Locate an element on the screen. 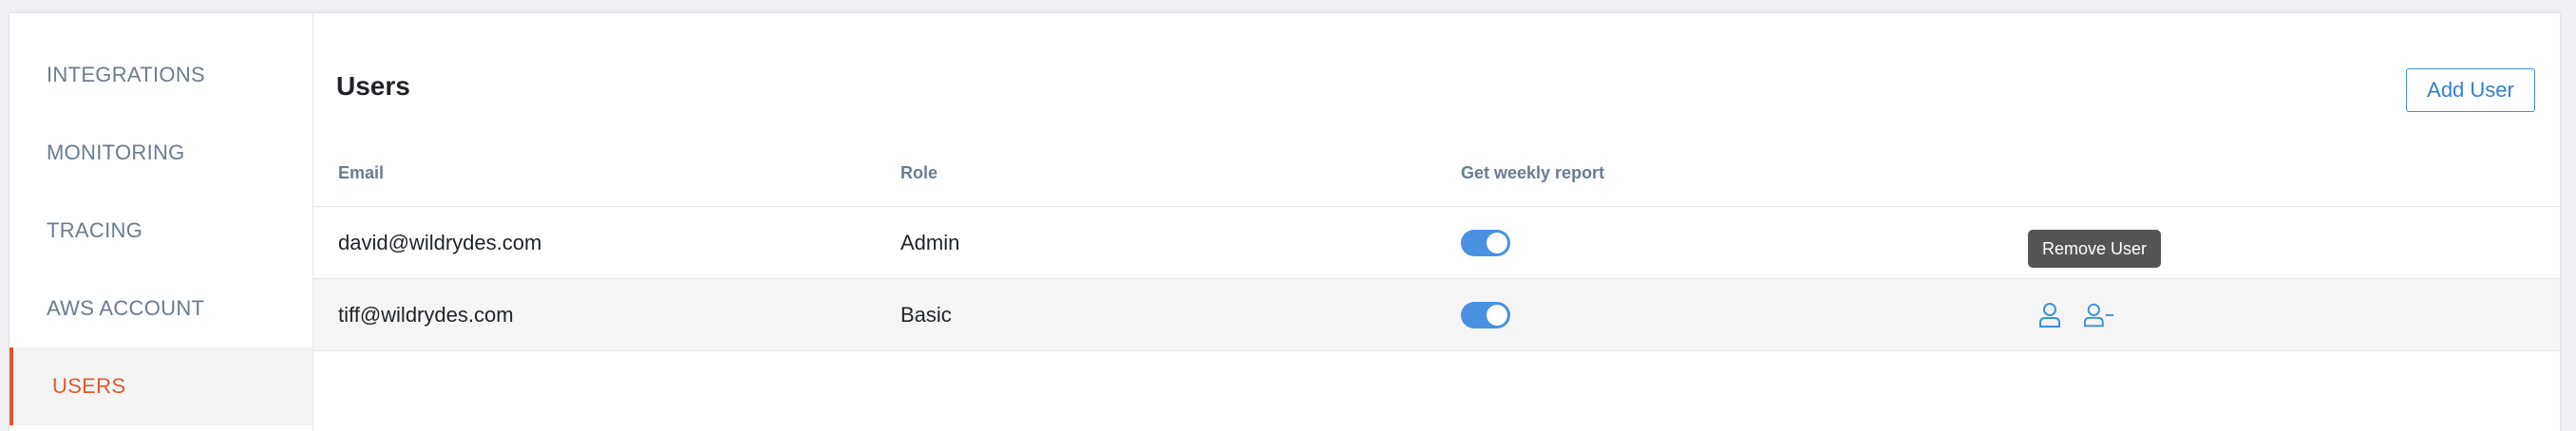 The height and width of the screenshot is (431, 2576). sidebar-item-tracing: TRACING is located at coordinates (161, 231).